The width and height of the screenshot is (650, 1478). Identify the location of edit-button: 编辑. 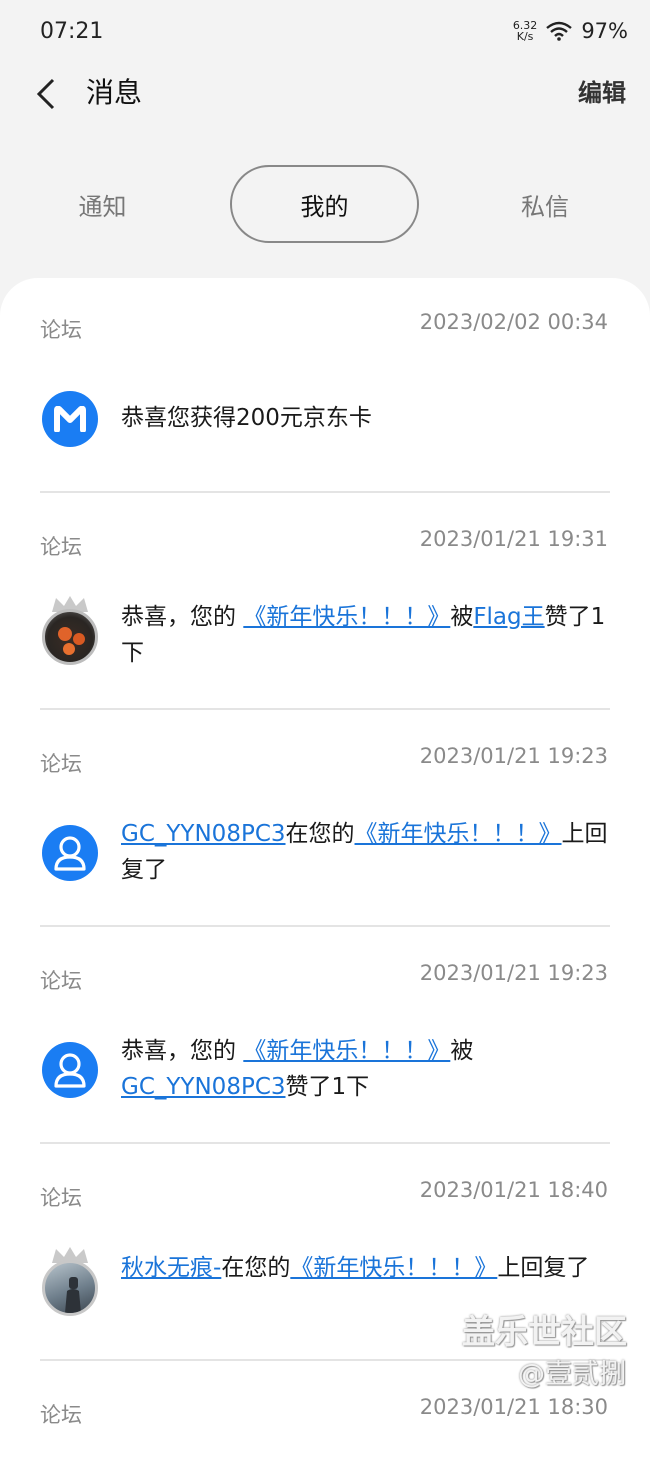
(602, 93).